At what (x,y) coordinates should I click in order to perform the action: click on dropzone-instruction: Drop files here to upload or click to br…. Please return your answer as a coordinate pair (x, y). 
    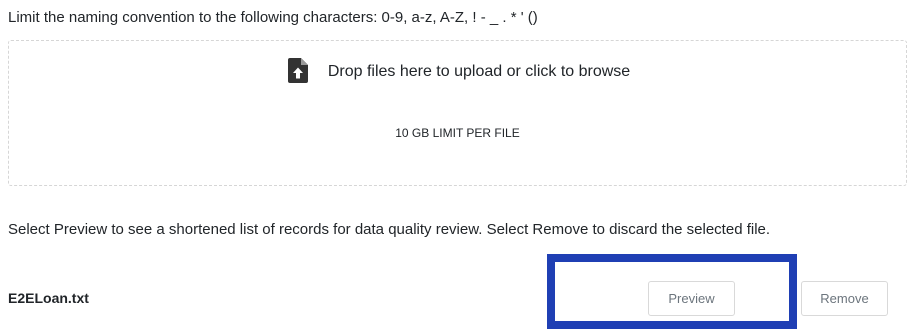
    Looking at the image, I should click on (479, 71).